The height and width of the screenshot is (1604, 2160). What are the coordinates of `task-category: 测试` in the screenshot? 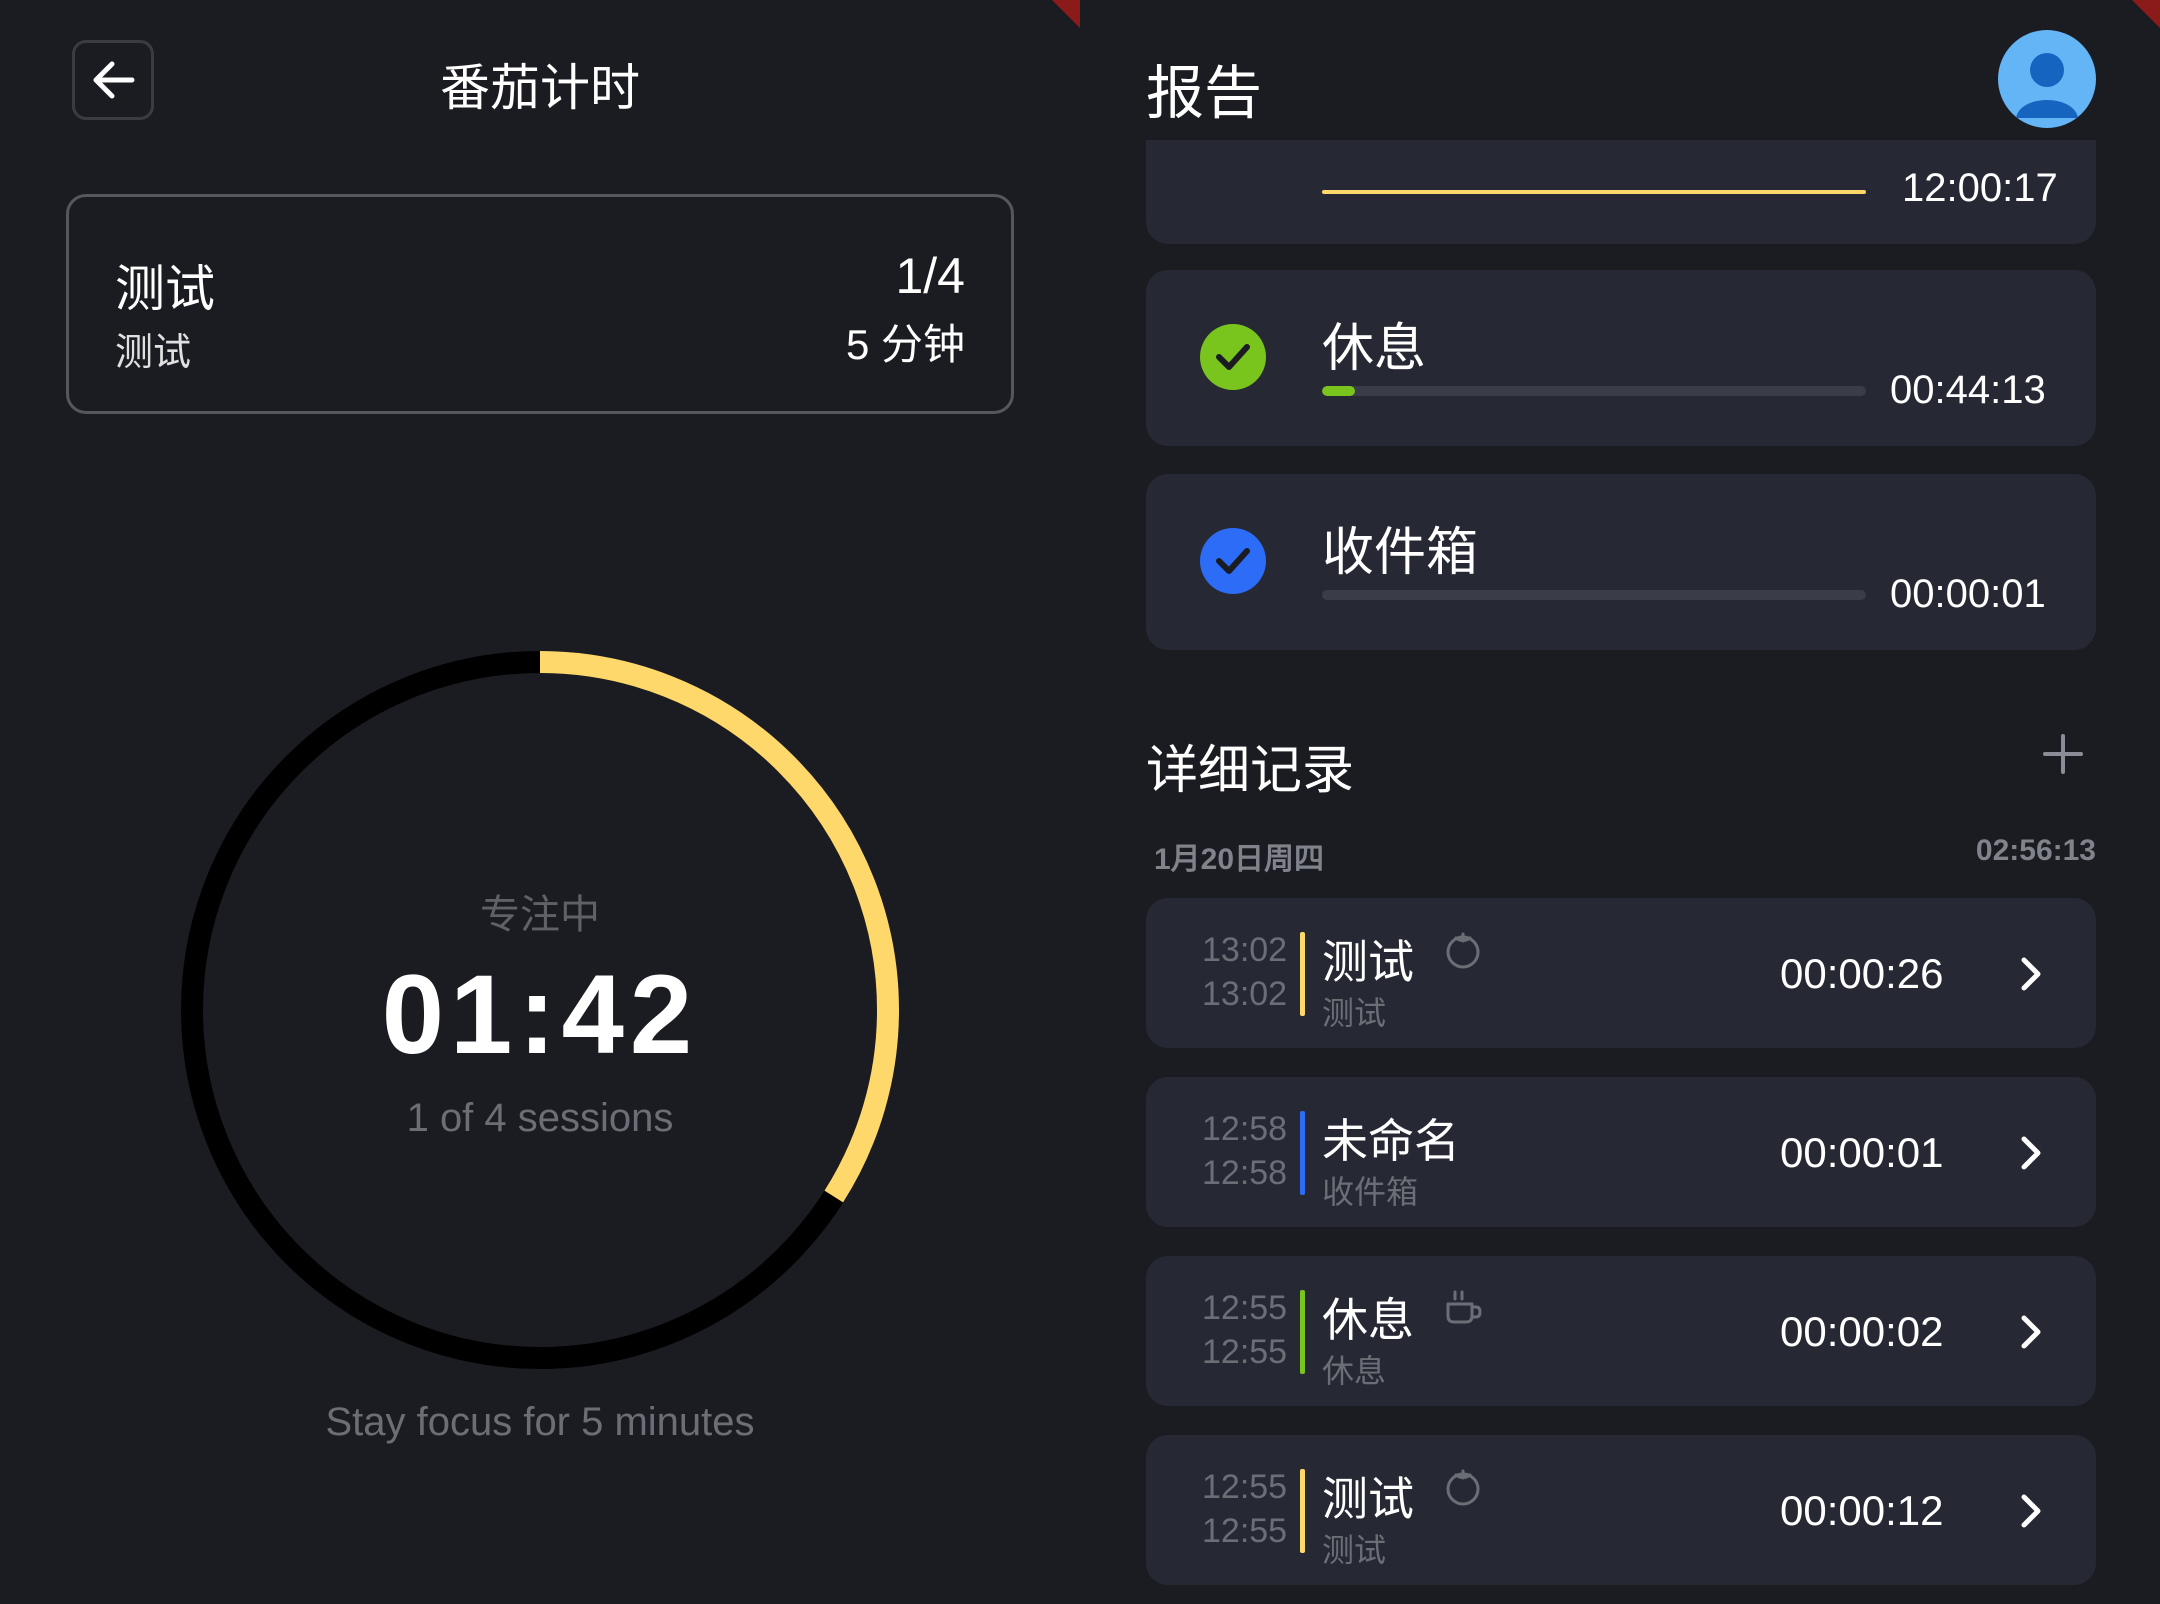 It's located at (153, 353).